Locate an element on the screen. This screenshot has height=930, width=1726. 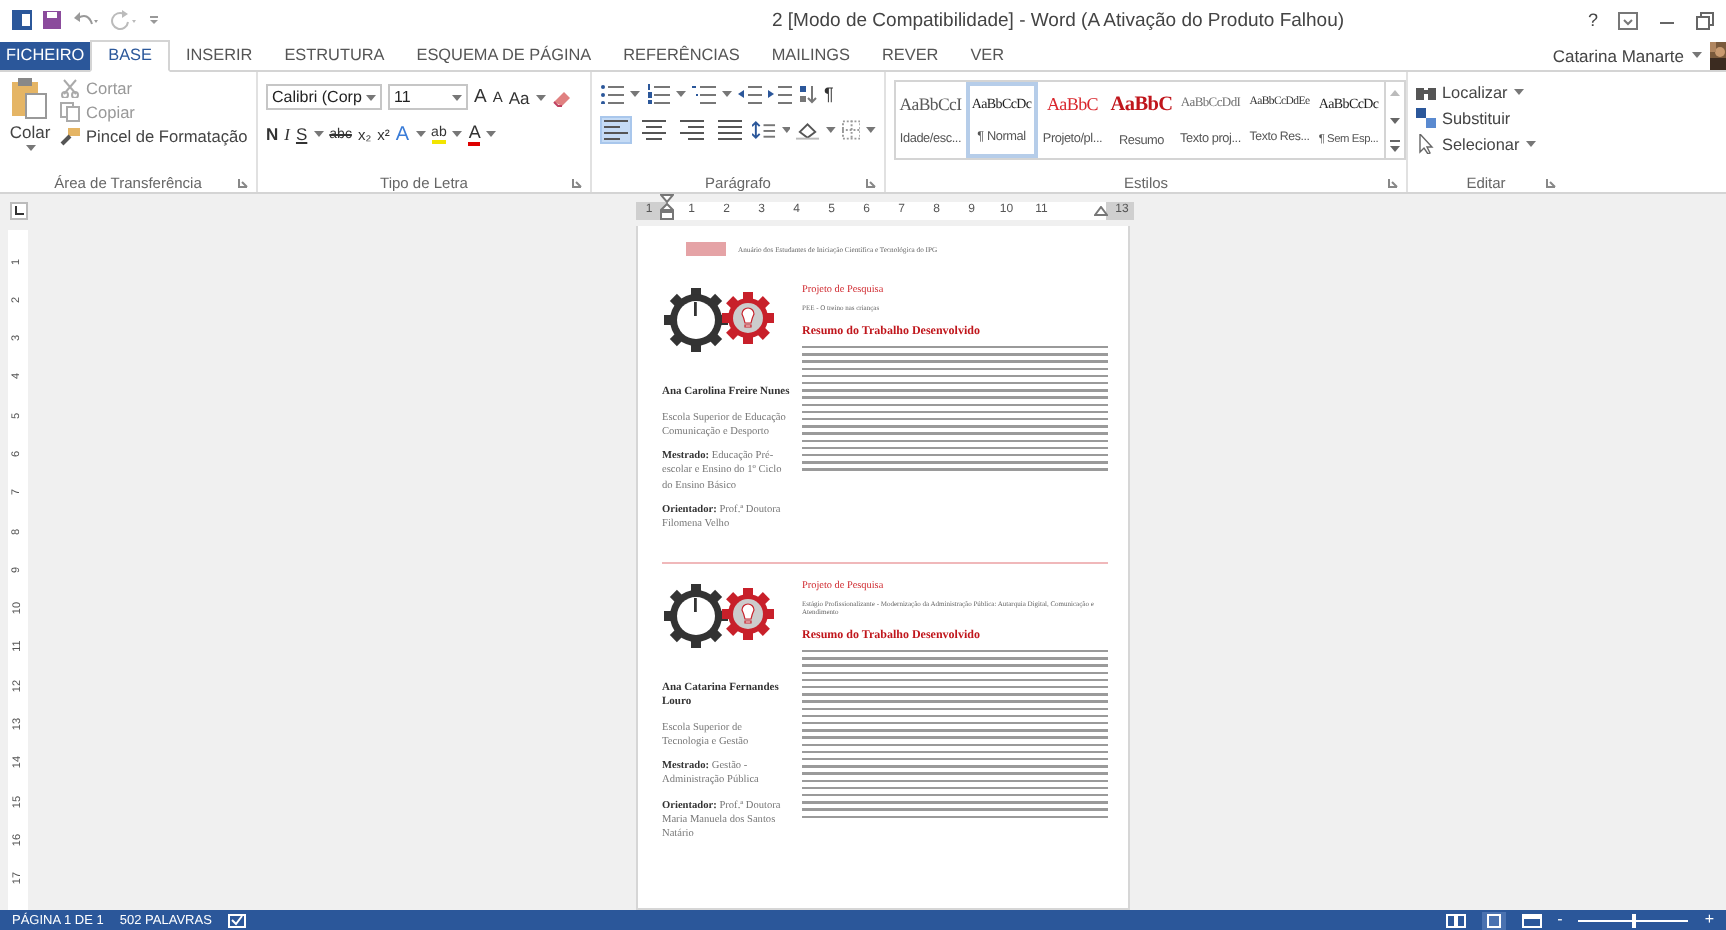
eraser-icon is located at coordinates (561, 97).